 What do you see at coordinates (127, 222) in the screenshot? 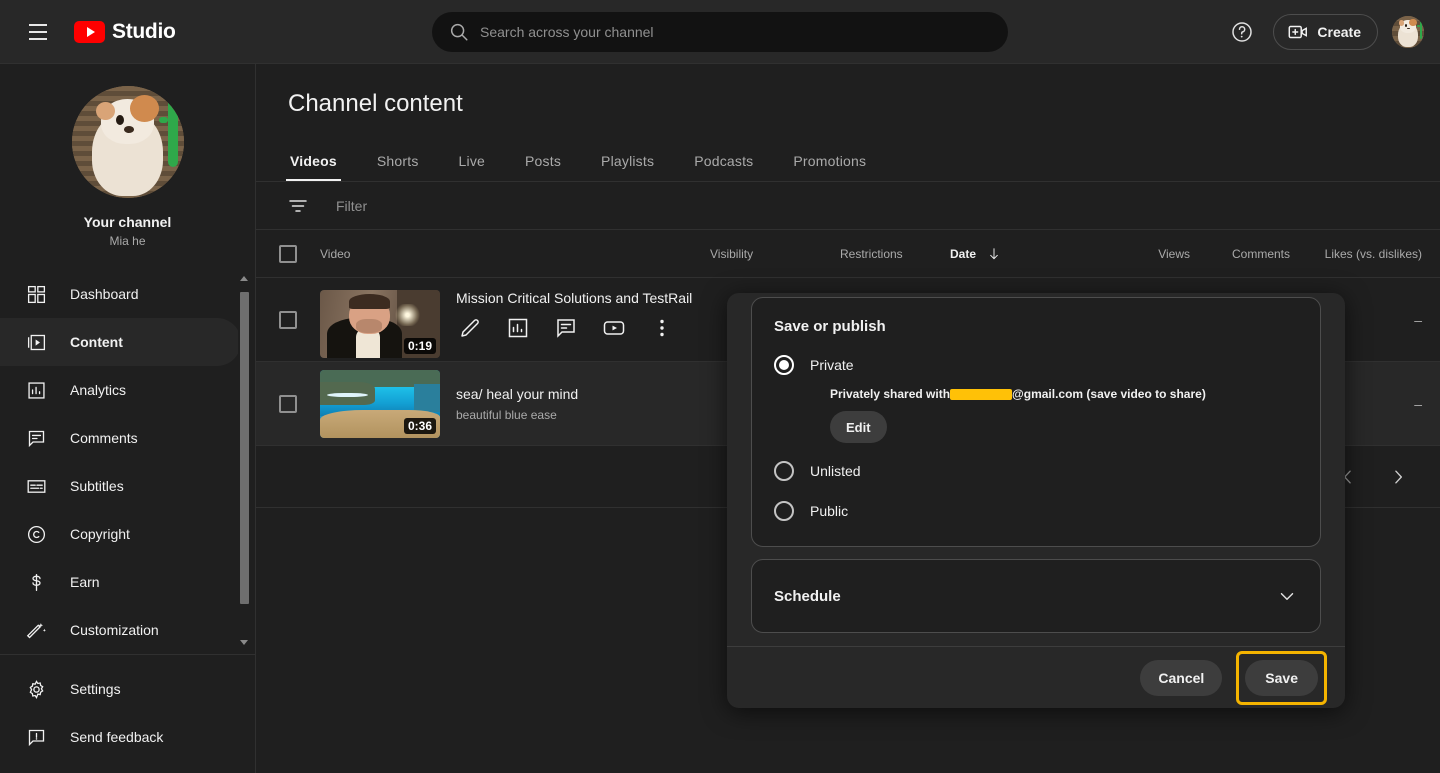
I see `channel-title: Your channel` at bounding box center [127, 222].